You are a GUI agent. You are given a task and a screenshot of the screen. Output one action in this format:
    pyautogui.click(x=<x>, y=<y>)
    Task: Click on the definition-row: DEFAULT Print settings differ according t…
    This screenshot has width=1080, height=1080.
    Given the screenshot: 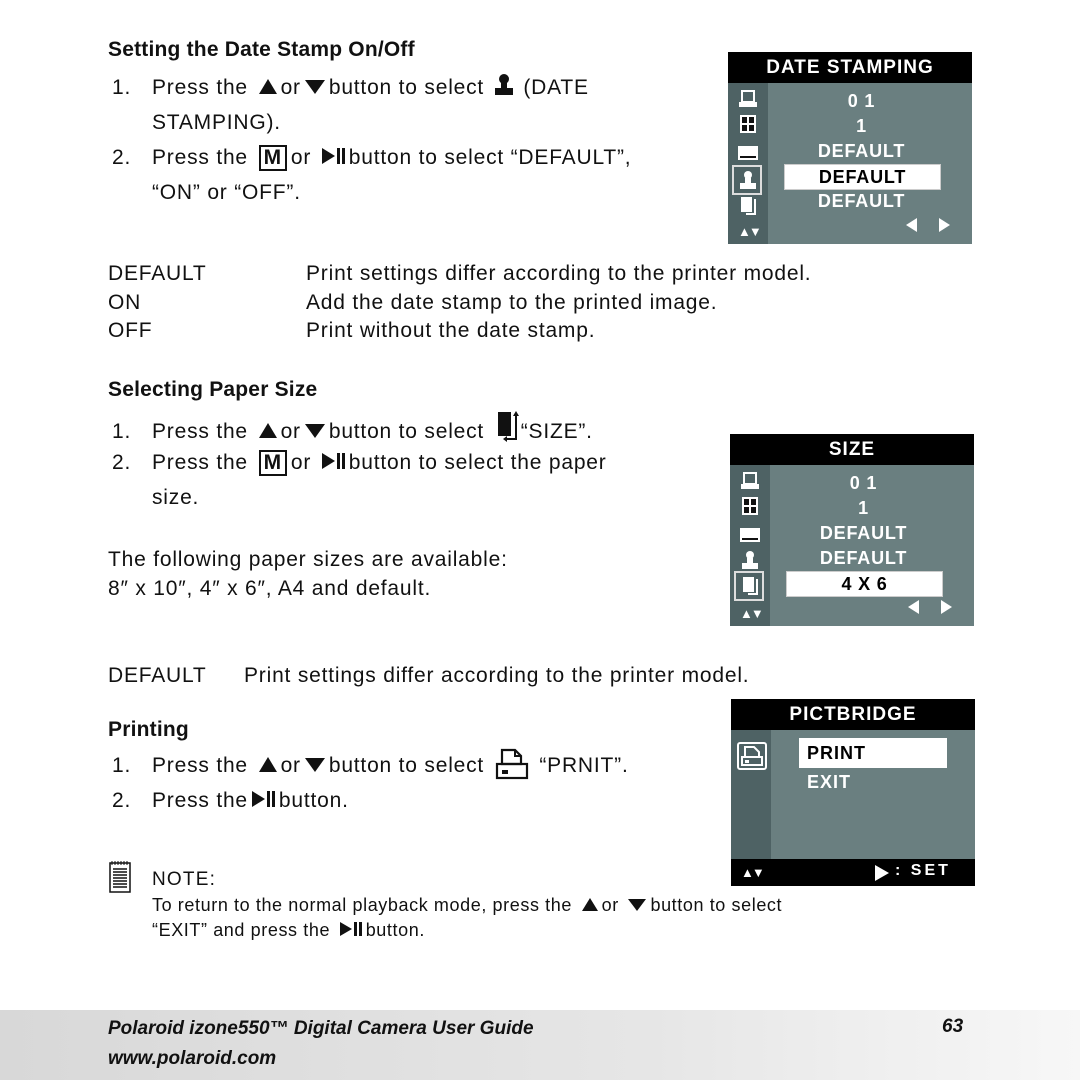 What is the action you would take?
    pyautogui.click(x=459, y=274)
    